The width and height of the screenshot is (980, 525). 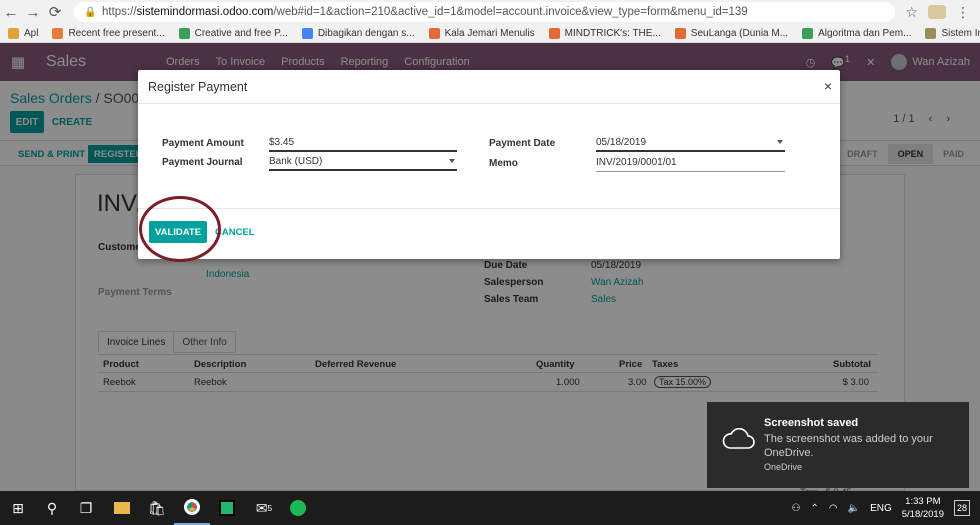 What do you see at coordinates (33, 12) in the screenshot?
I see `forward-icon: →` at bounding box center [33, 12].